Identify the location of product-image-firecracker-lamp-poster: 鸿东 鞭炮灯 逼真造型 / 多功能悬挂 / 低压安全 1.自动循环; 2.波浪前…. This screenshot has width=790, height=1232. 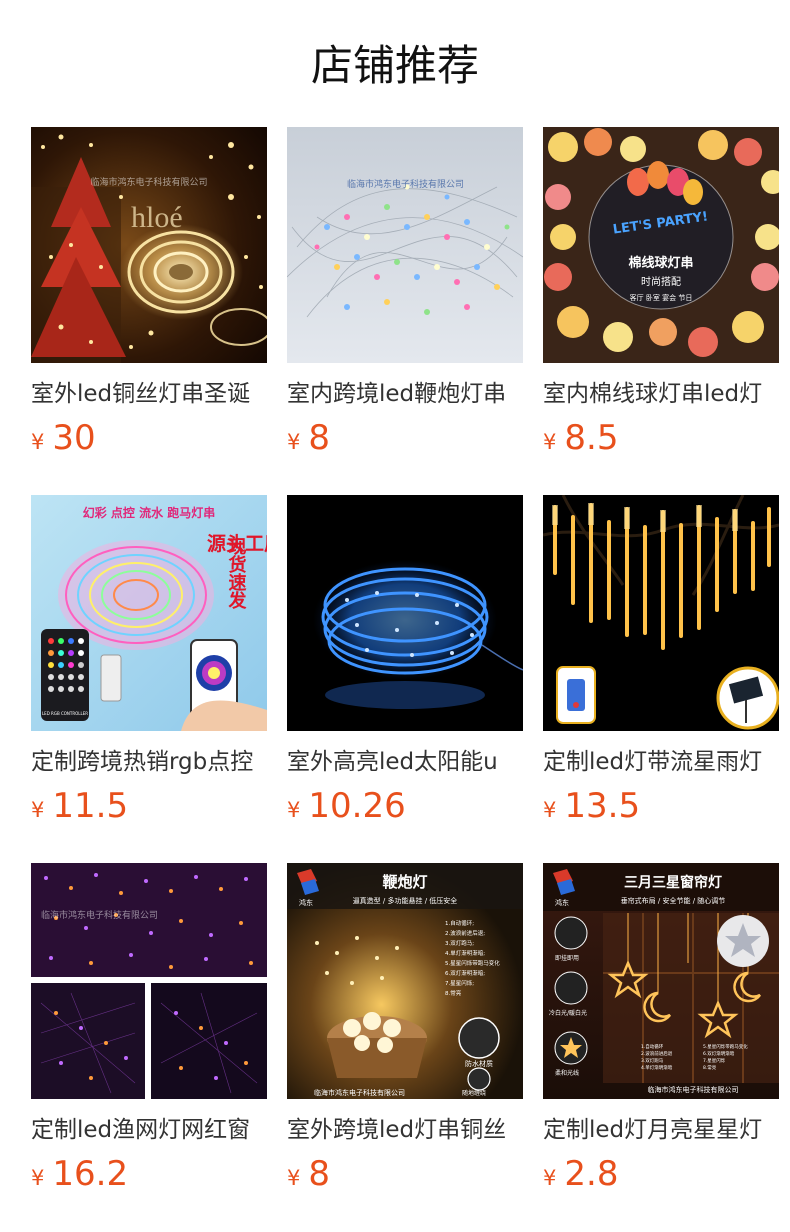
(405, 981).